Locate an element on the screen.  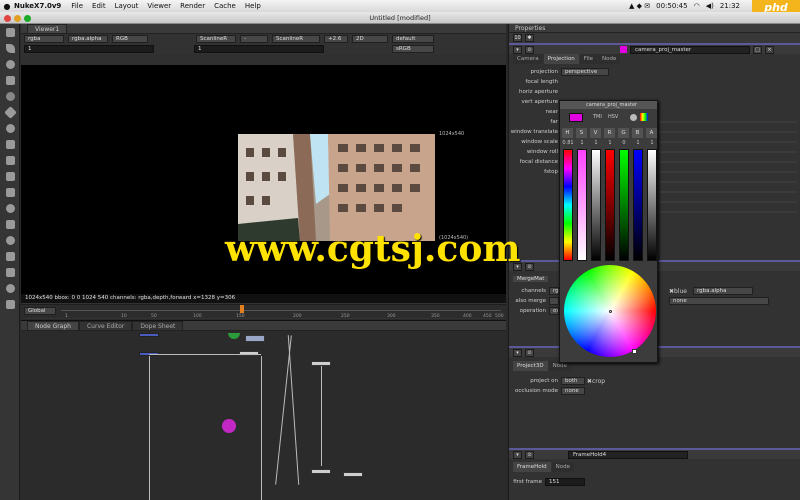
value-slider is located at coordinates (596, 205).